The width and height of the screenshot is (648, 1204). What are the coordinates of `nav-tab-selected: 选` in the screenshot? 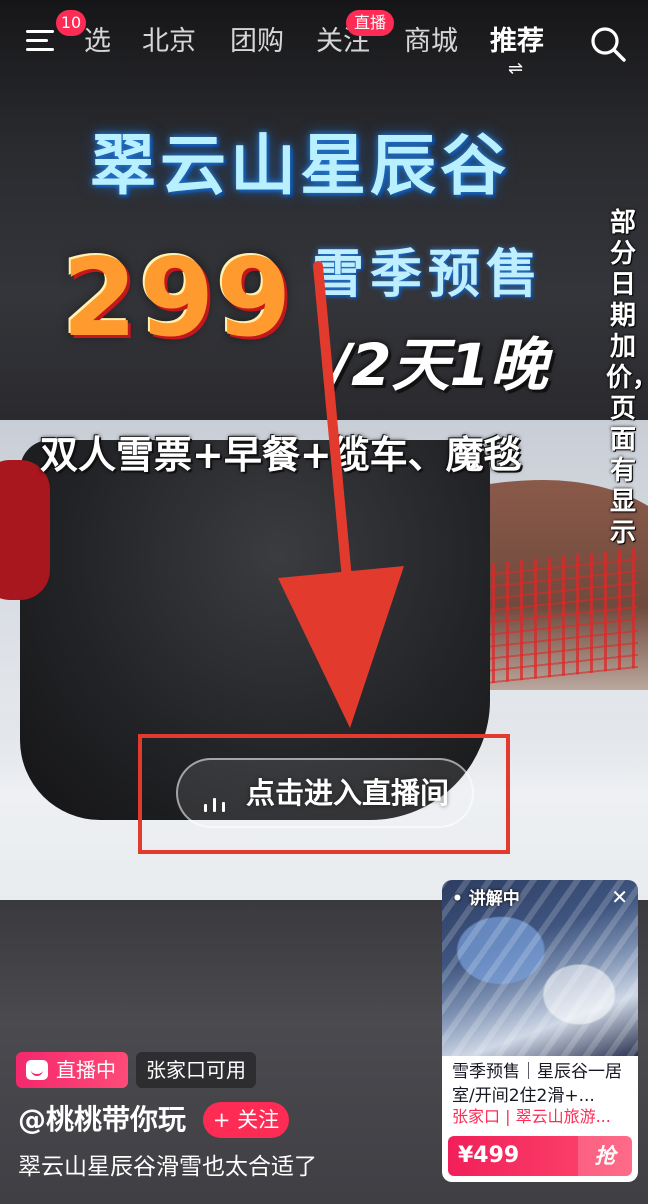 It's located at (97, 42).